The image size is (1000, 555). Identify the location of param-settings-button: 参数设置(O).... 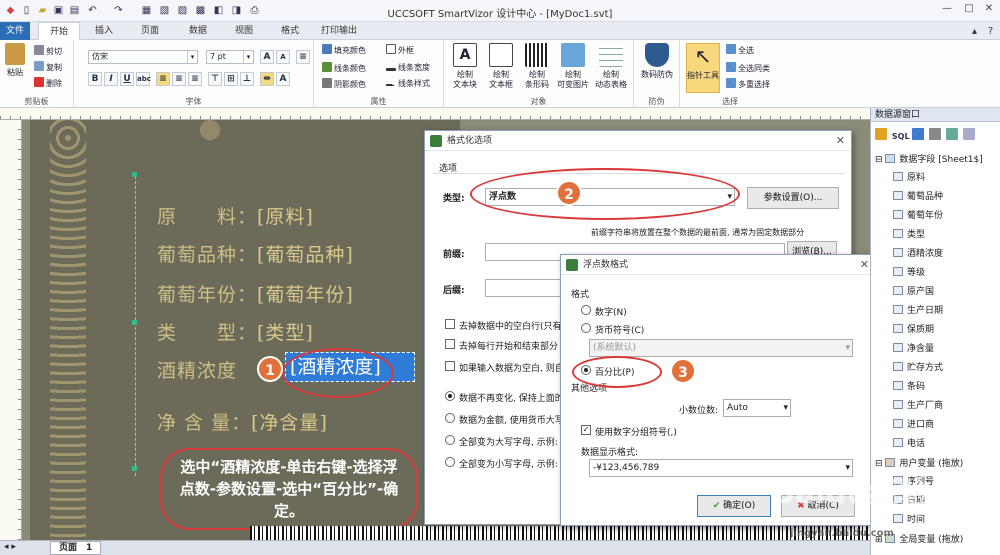
(793, 198).